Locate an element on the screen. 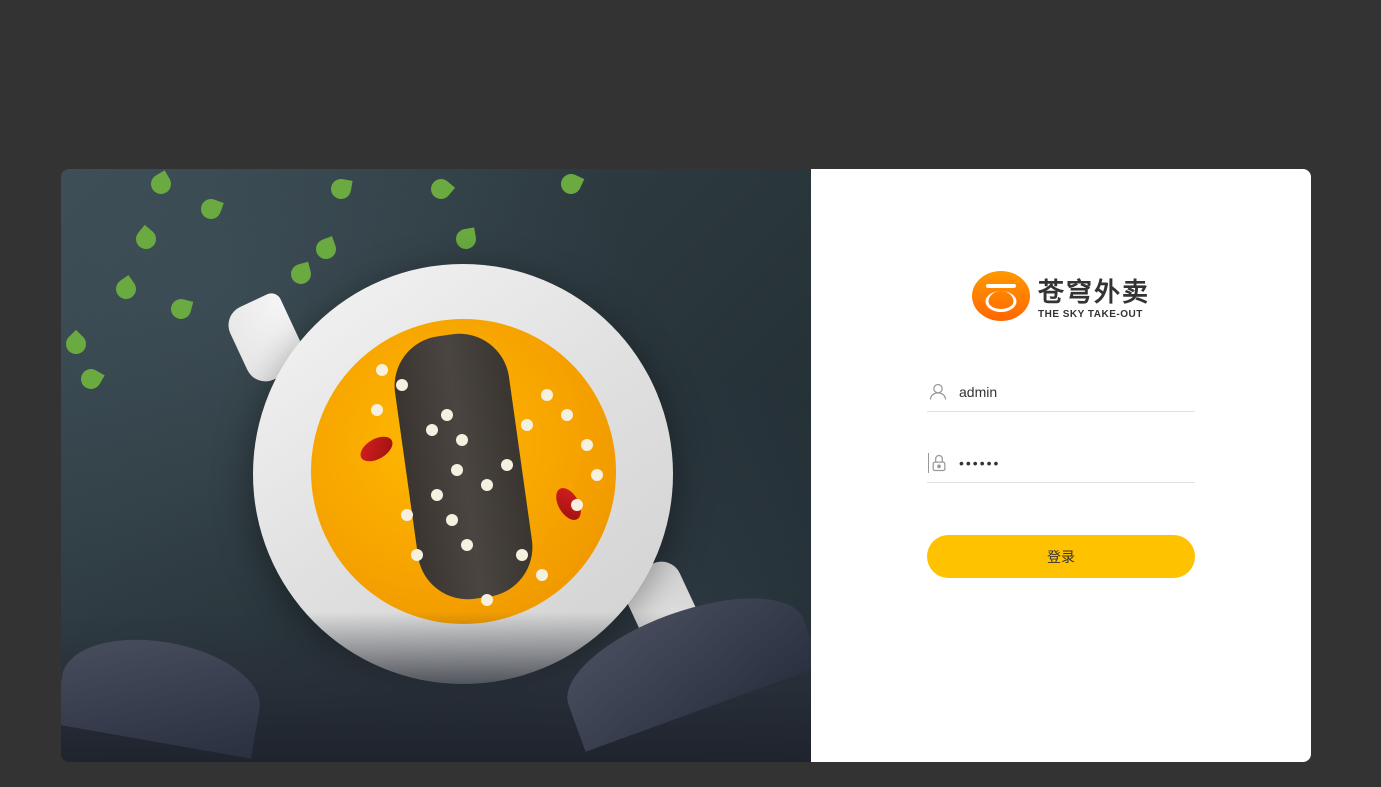 The image size is (1381, 787). logo: 苍穹外卖 THE SKY TAKE-OUT is located at coordinates (1060, 296).